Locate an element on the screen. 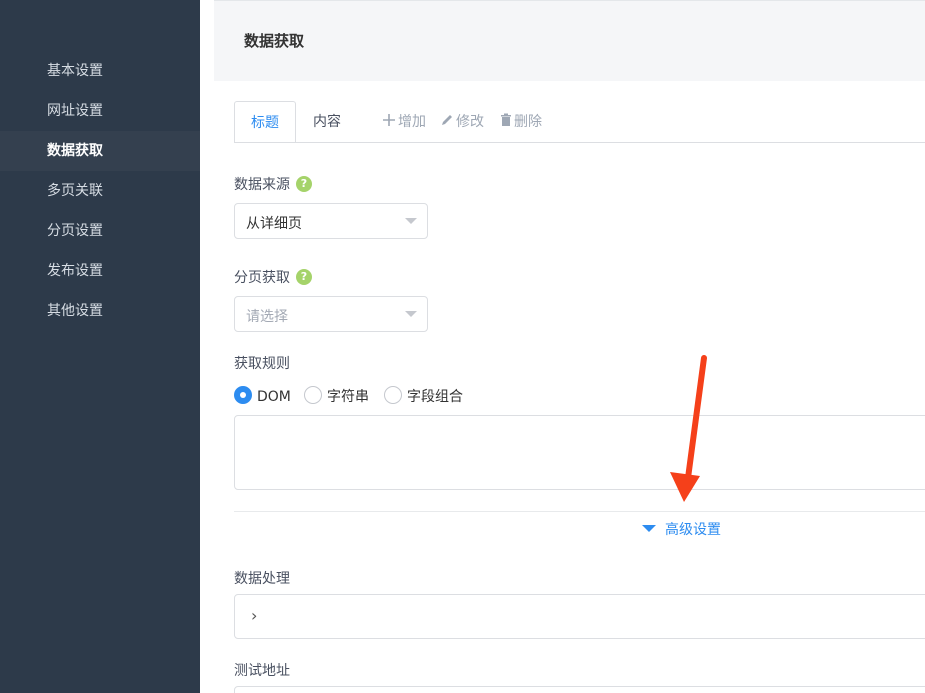 The height and width of the screenshot is (693, 925). data-source-label: 数据来源? is located at coordinates (273, 184).